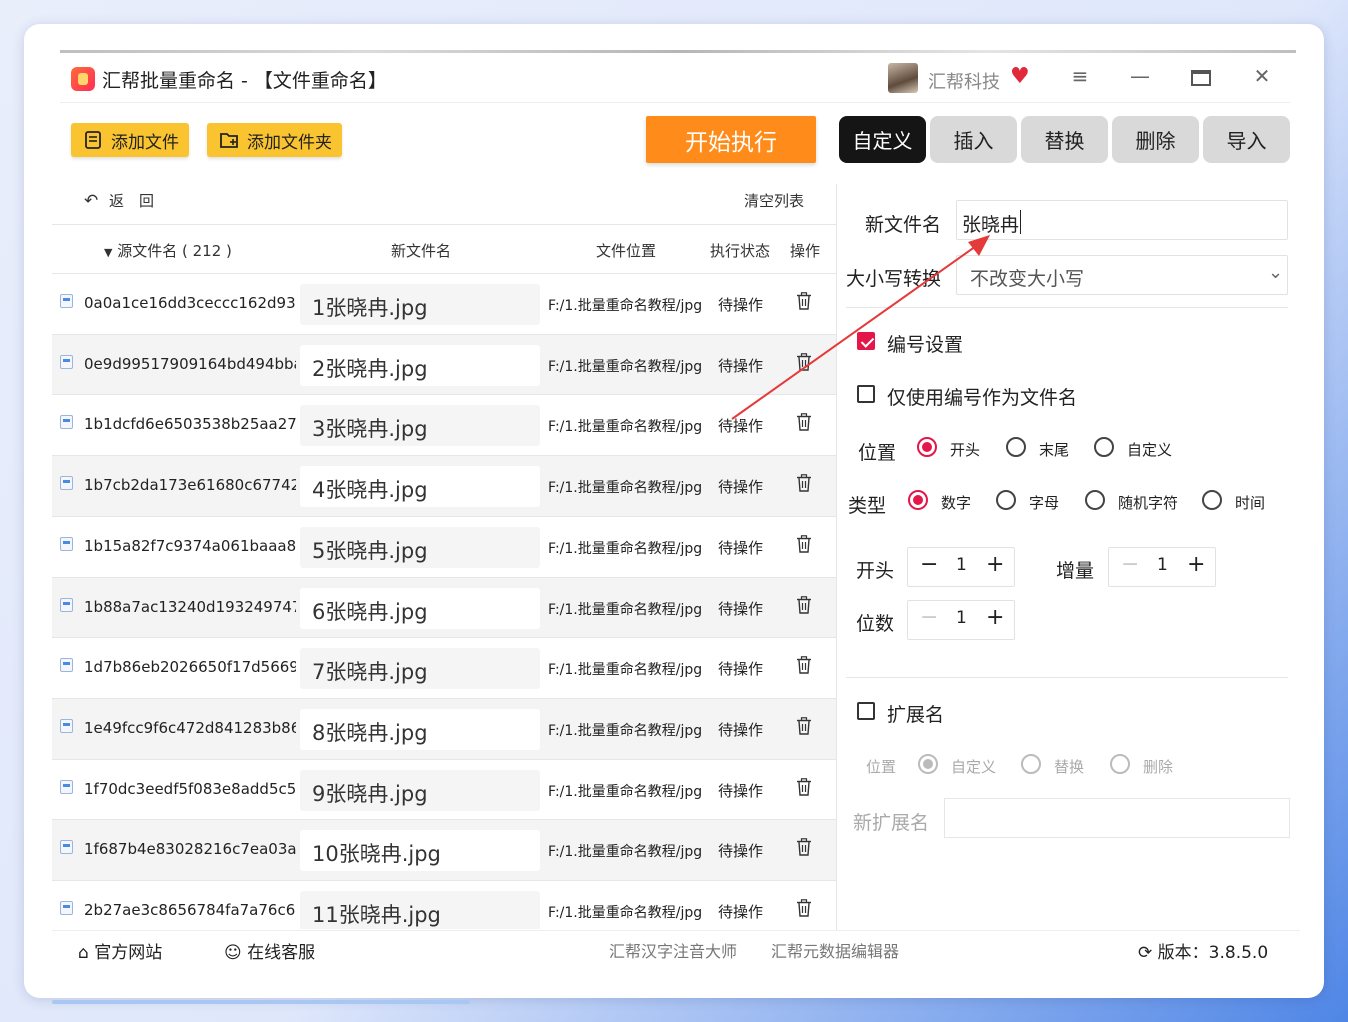 Image resolution: width=1348 pixels, height=1022 pixels. Describe the element at coordinates (881, 767) in the screenshot. I see `ext-position-label: 位置` at that location.